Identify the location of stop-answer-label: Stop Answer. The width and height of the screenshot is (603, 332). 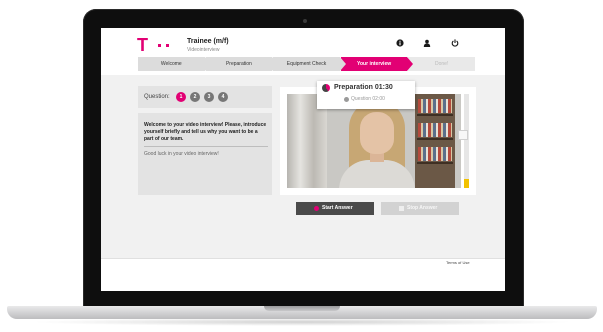
(422, 208).